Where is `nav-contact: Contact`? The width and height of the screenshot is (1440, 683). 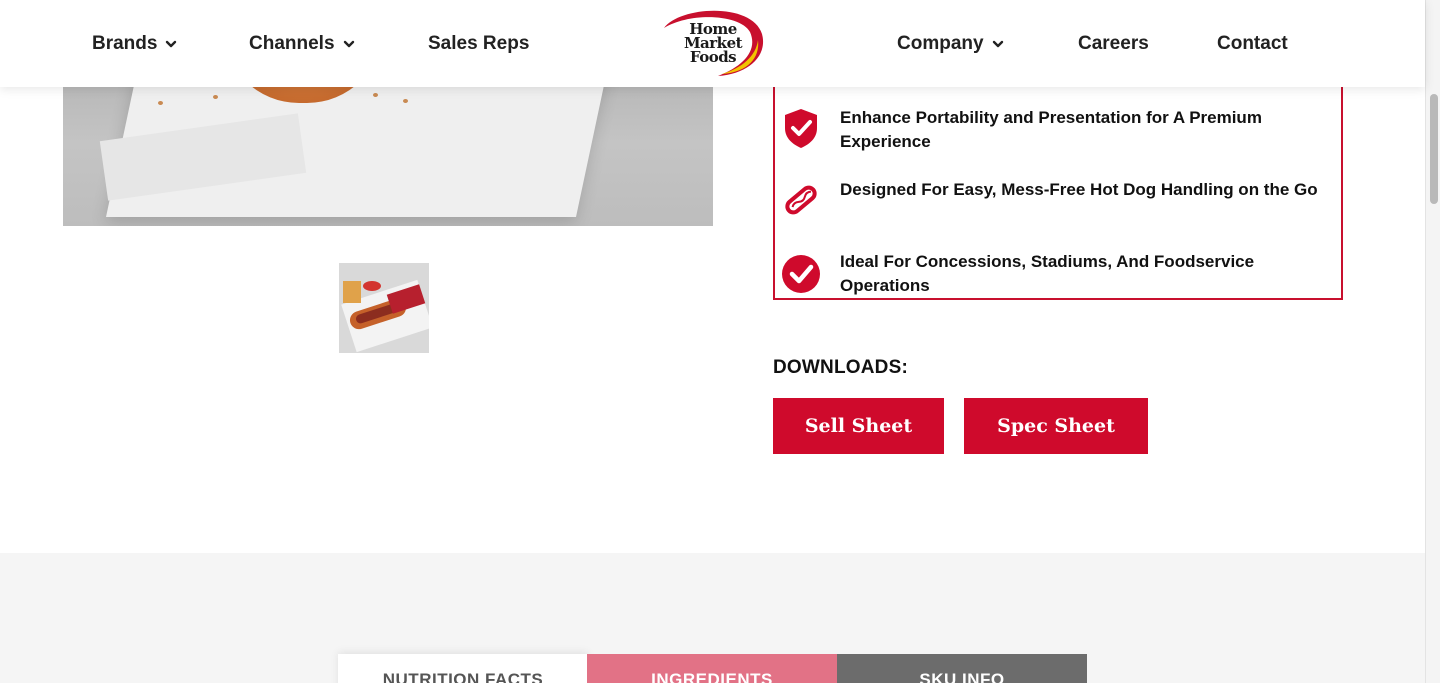
nav-contact: Contact is located at coordinates (1252, 43).